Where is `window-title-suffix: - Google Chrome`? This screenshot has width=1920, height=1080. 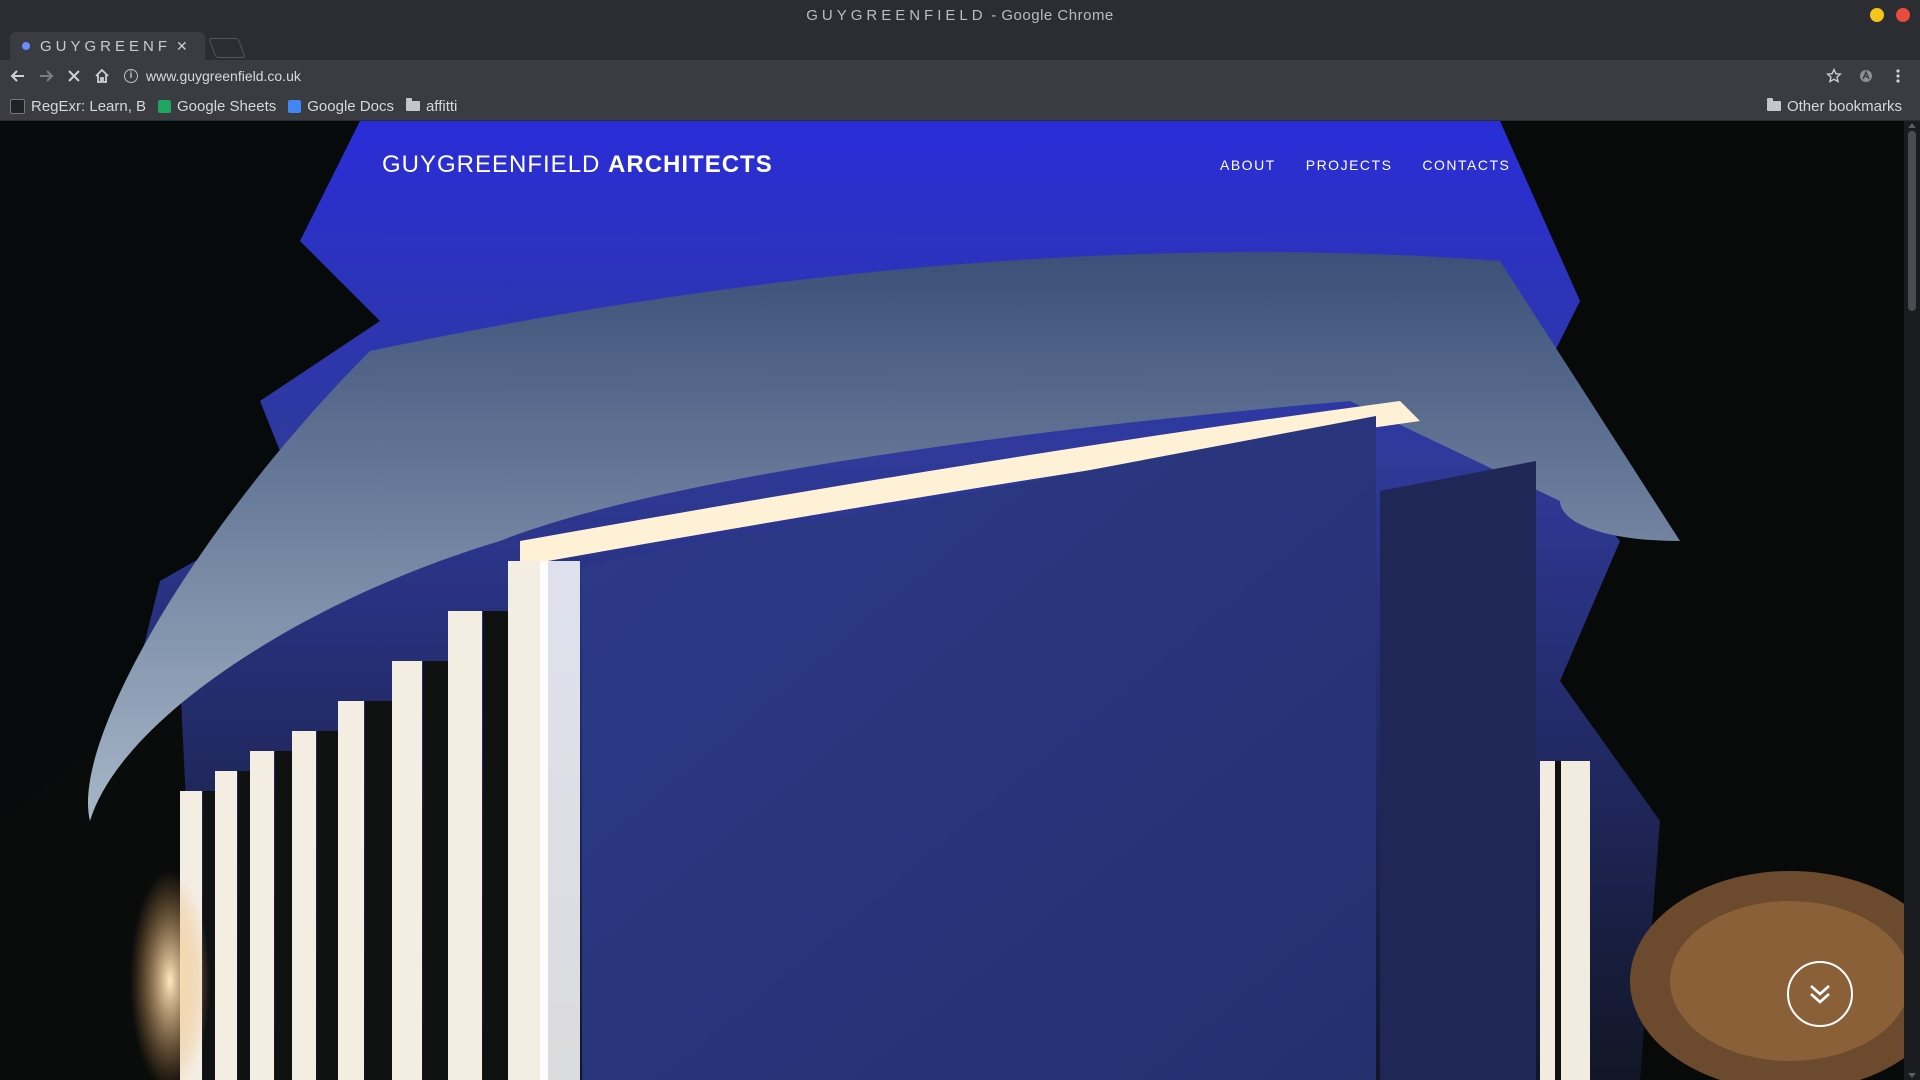
window-title-suffix: - Google Chrome is located at coordinates (1050, 15).